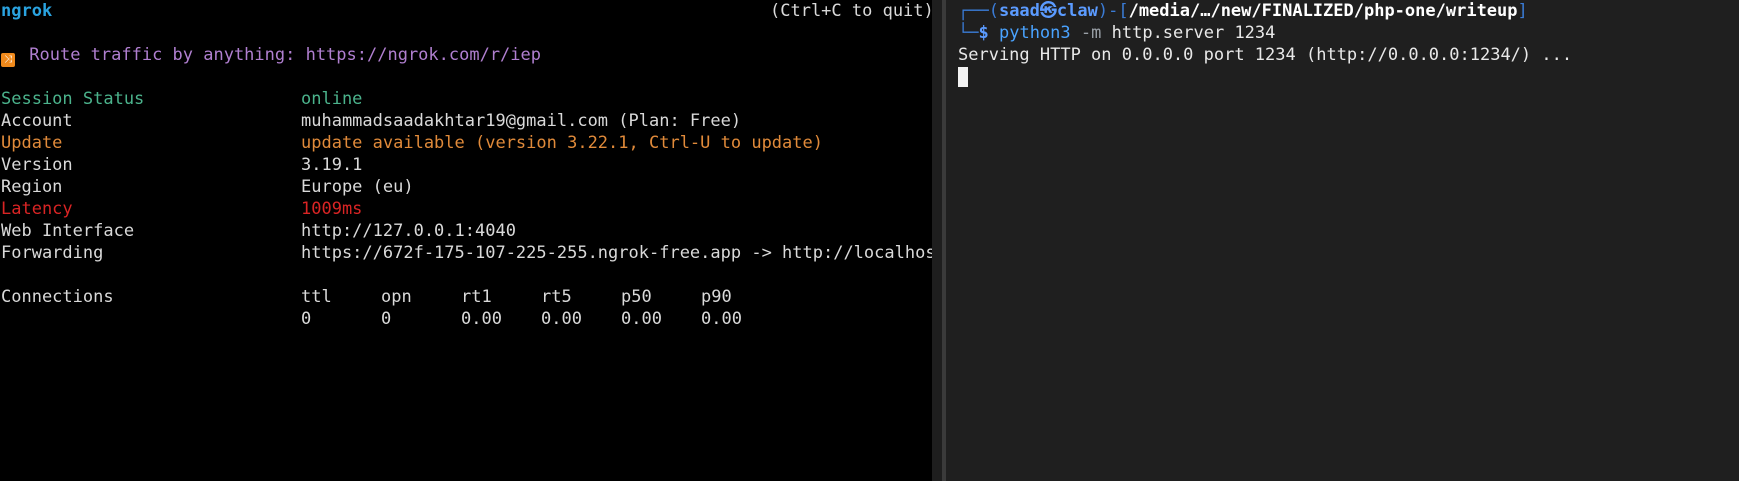  What do you see at coordinates (641, 319) in the screenshot?
I see `conn-value-p50: 0.00` at bounding box center [641, 319].